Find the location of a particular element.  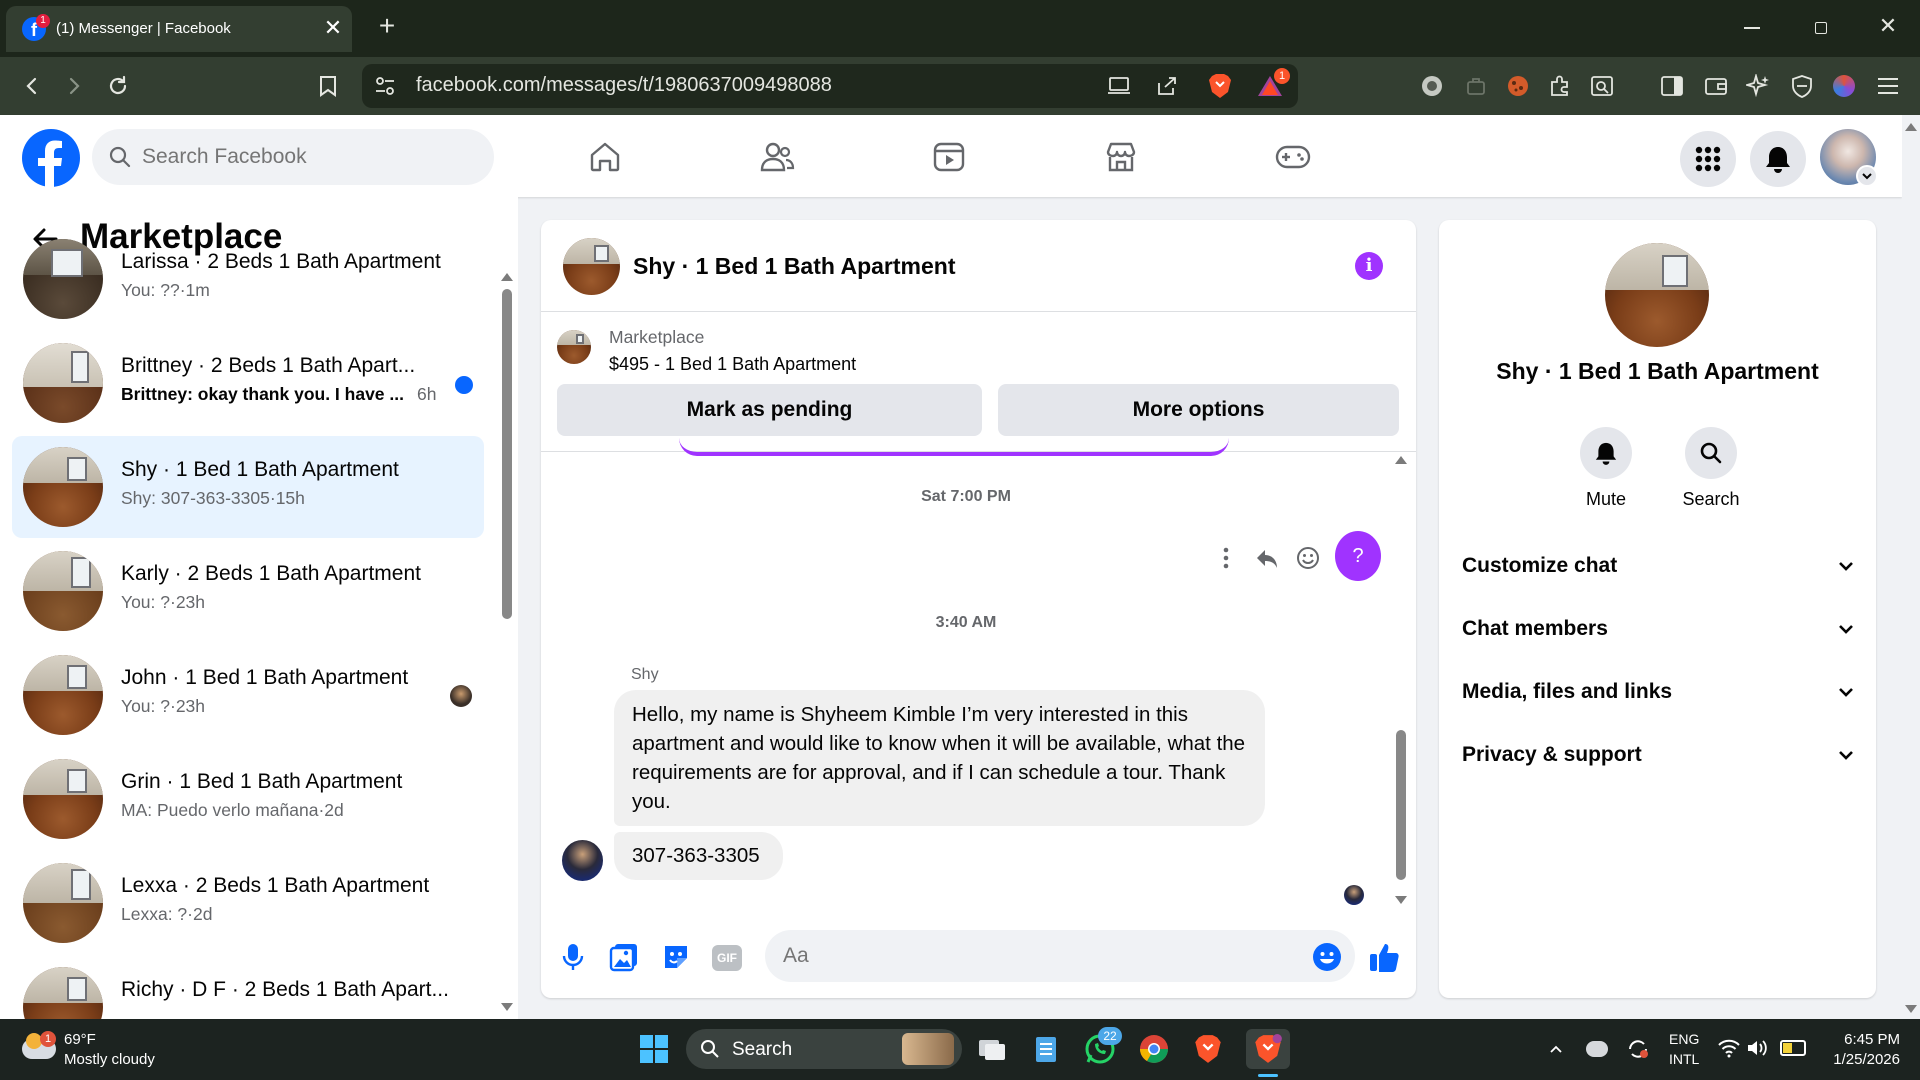

conversation-title: Karly · 2 Beds 1 Bath Apartment is located at coordinates (271, 573).